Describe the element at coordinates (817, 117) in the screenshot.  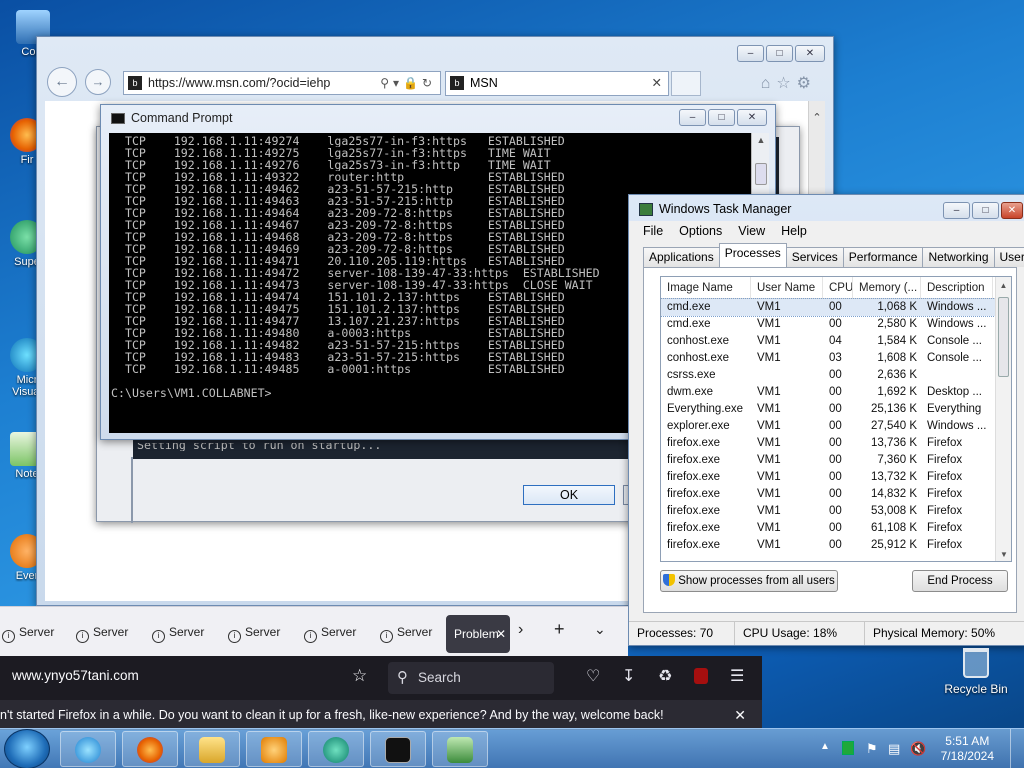
I see `scroll-up-icon: ⌃` at that location.